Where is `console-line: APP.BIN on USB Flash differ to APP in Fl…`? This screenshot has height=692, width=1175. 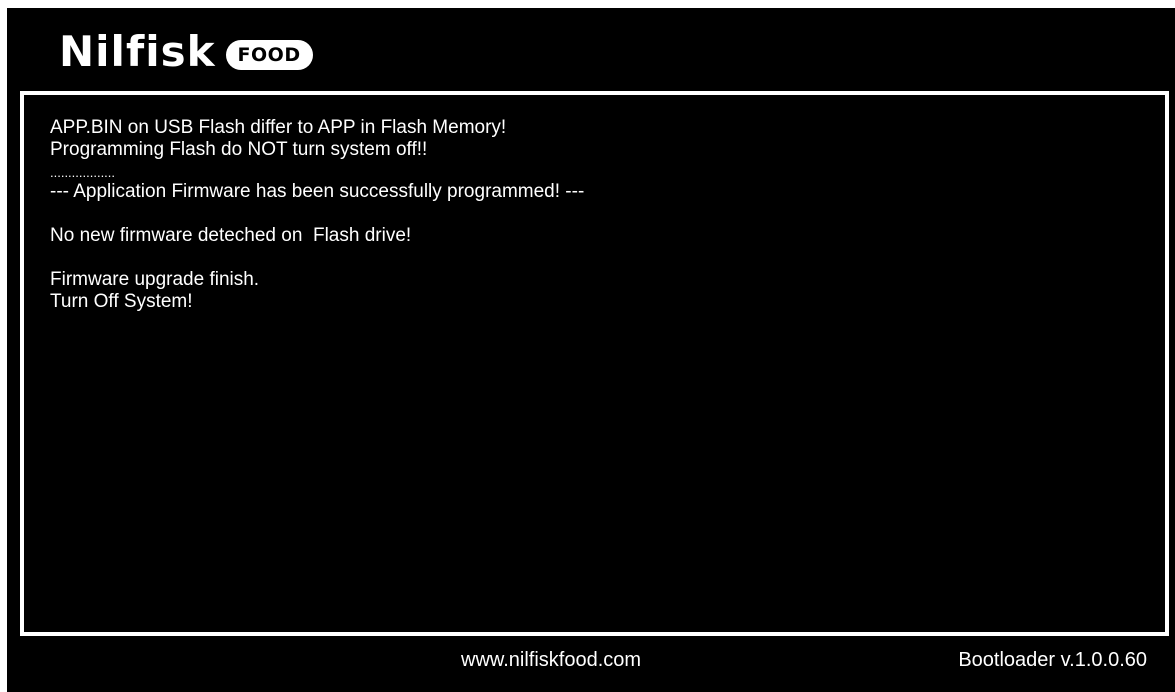
console-line: APP.BIN on USB Flash differ to APP in Fl… is located at coordinates (278, 127).